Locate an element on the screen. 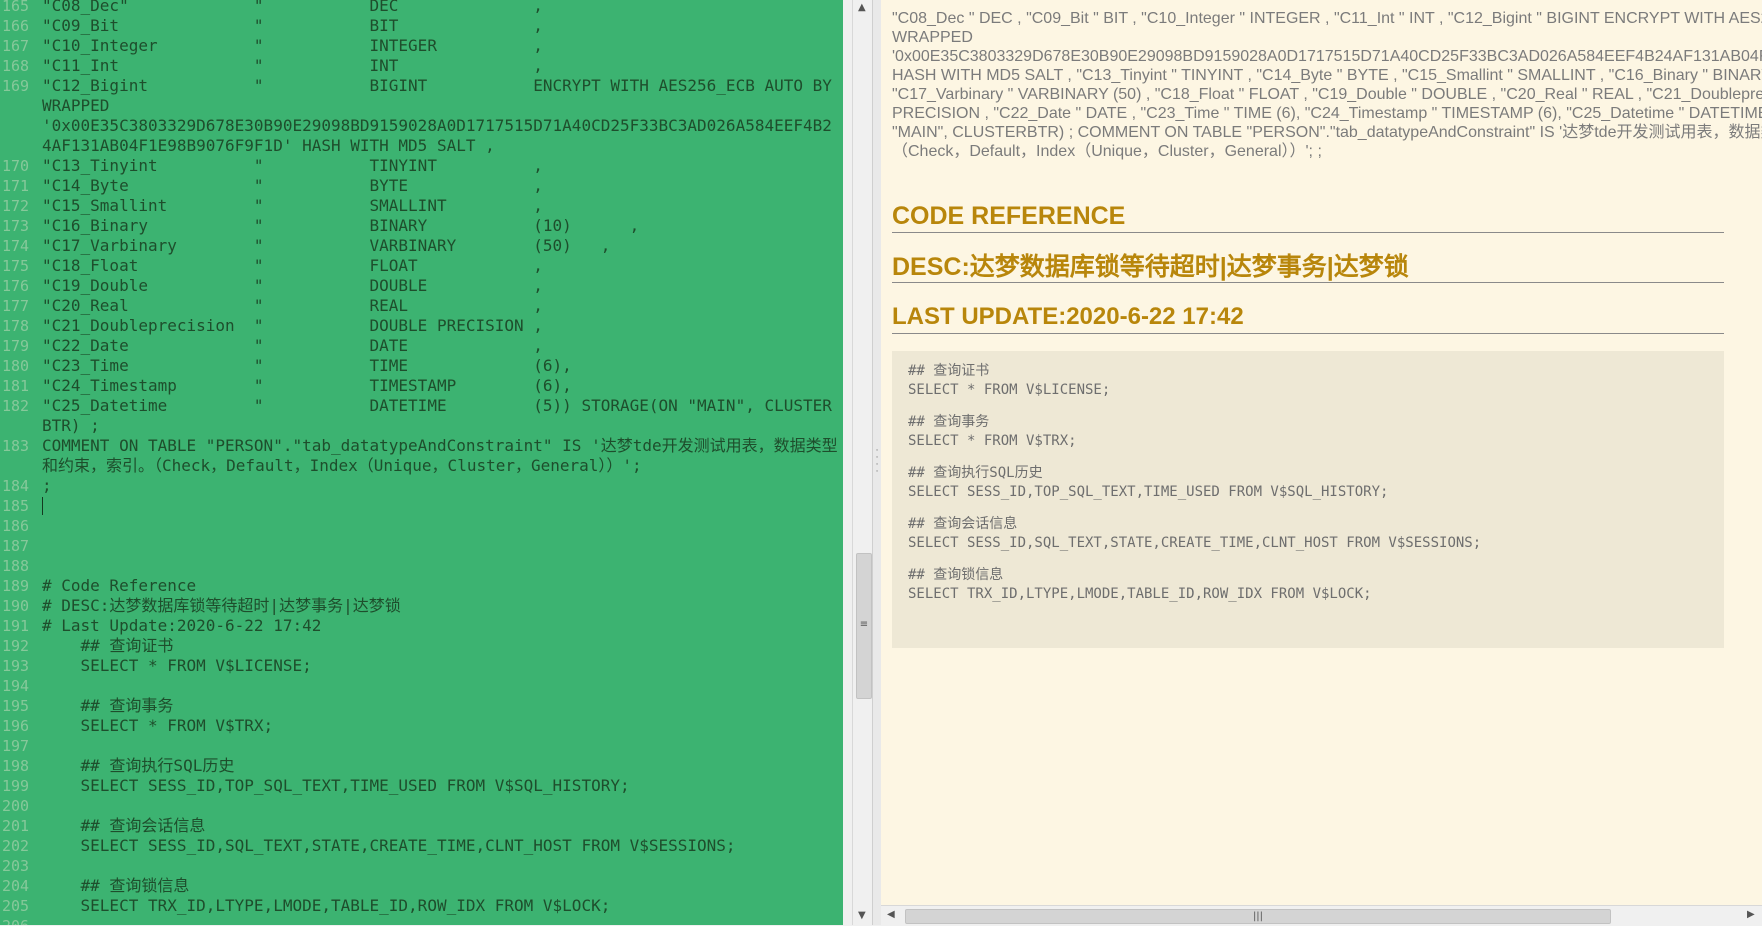 This screenshot has width=1762, height=926. editor-line: 180 "C23_Time " TIME (6), is located at coordinates (421, 366).